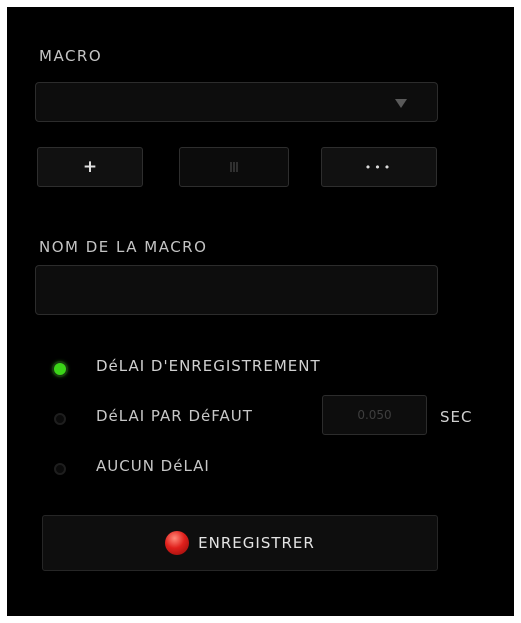  Describe the element at coordinates (456, 417) in the screenshot. I see `delay-unit-label: SEC` at that location.